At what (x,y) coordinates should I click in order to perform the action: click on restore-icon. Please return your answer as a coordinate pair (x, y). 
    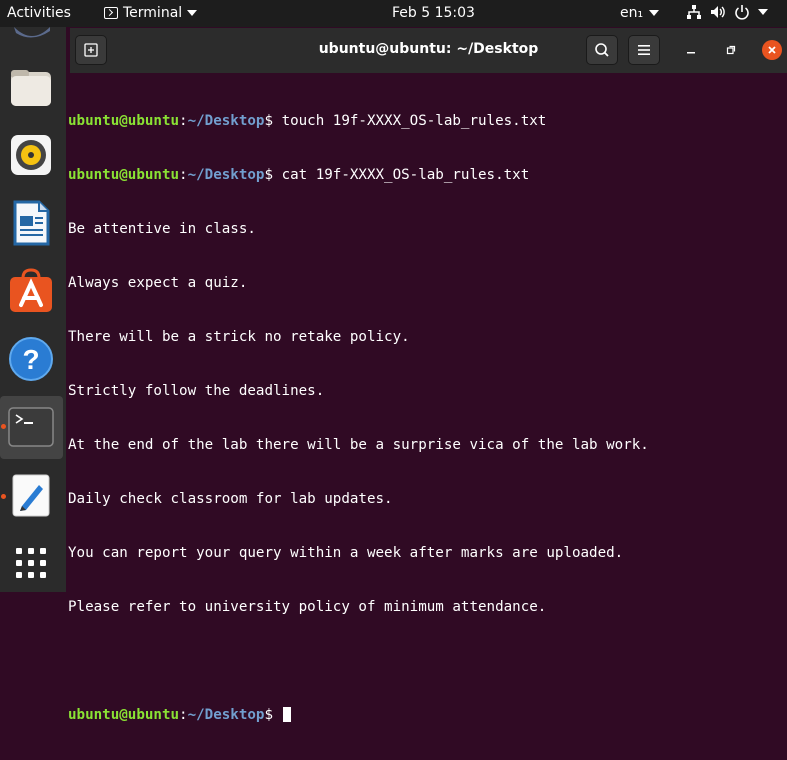
    Looking at the image, I should click on (731, 50).